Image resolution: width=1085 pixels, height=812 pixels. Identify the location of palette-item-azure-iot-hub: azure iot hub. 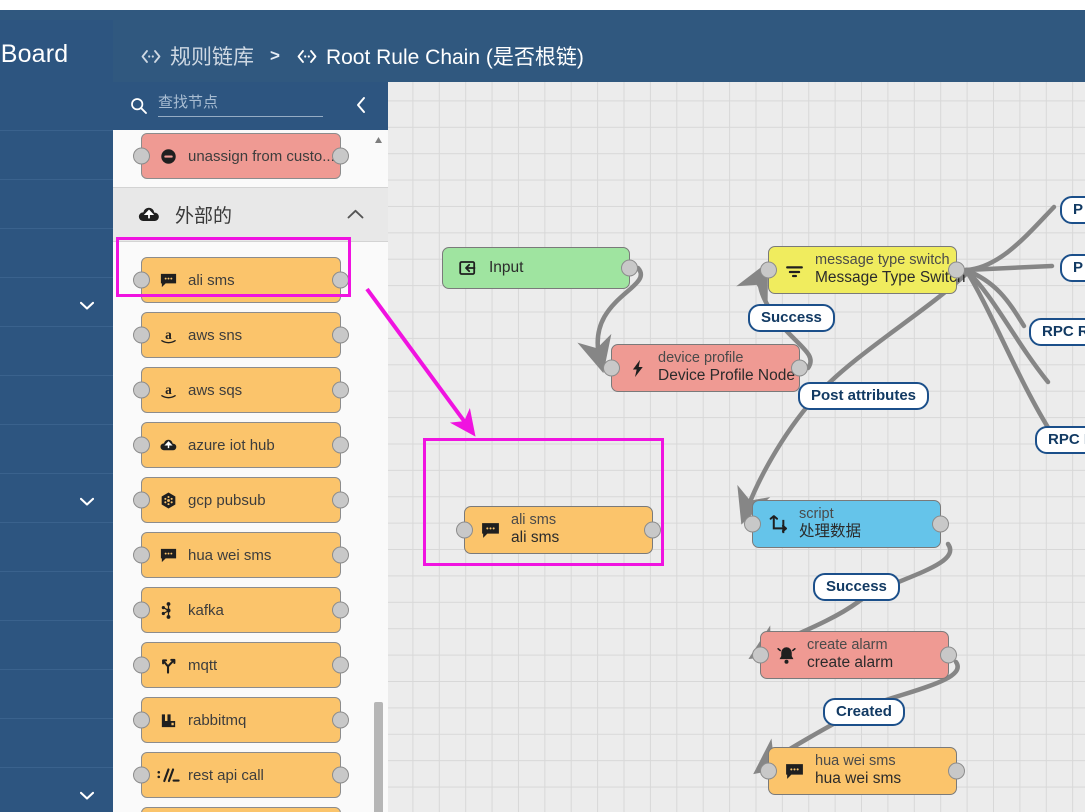
(241, 445).